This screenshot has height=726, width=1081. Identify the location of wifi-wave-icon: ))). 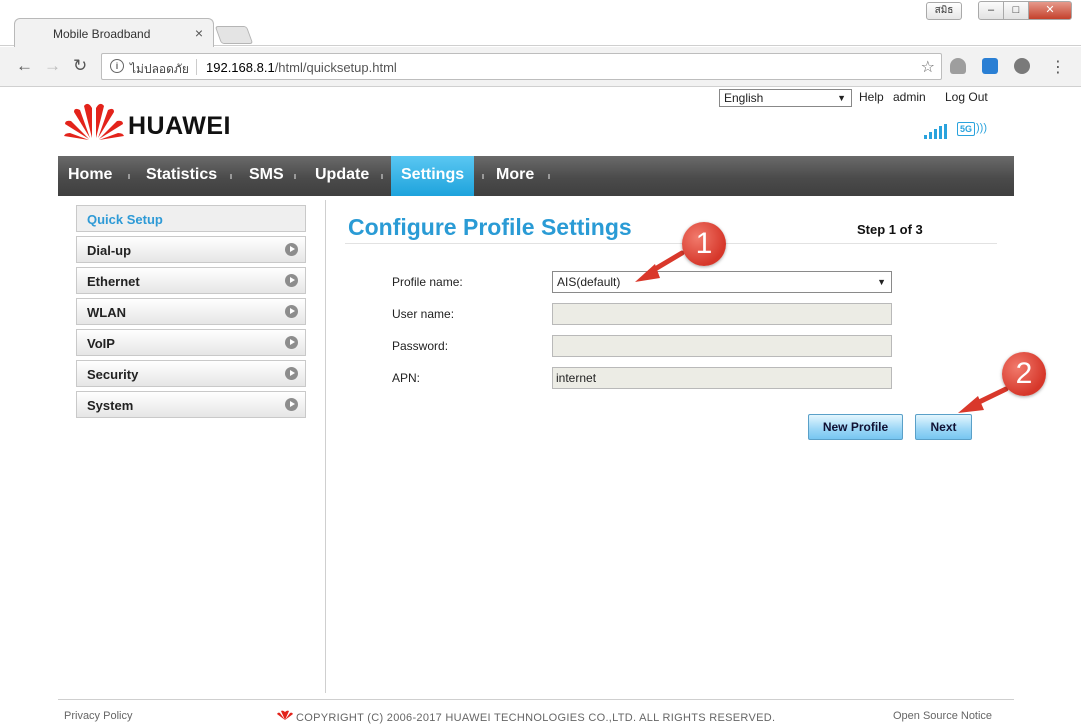
(981, 128).